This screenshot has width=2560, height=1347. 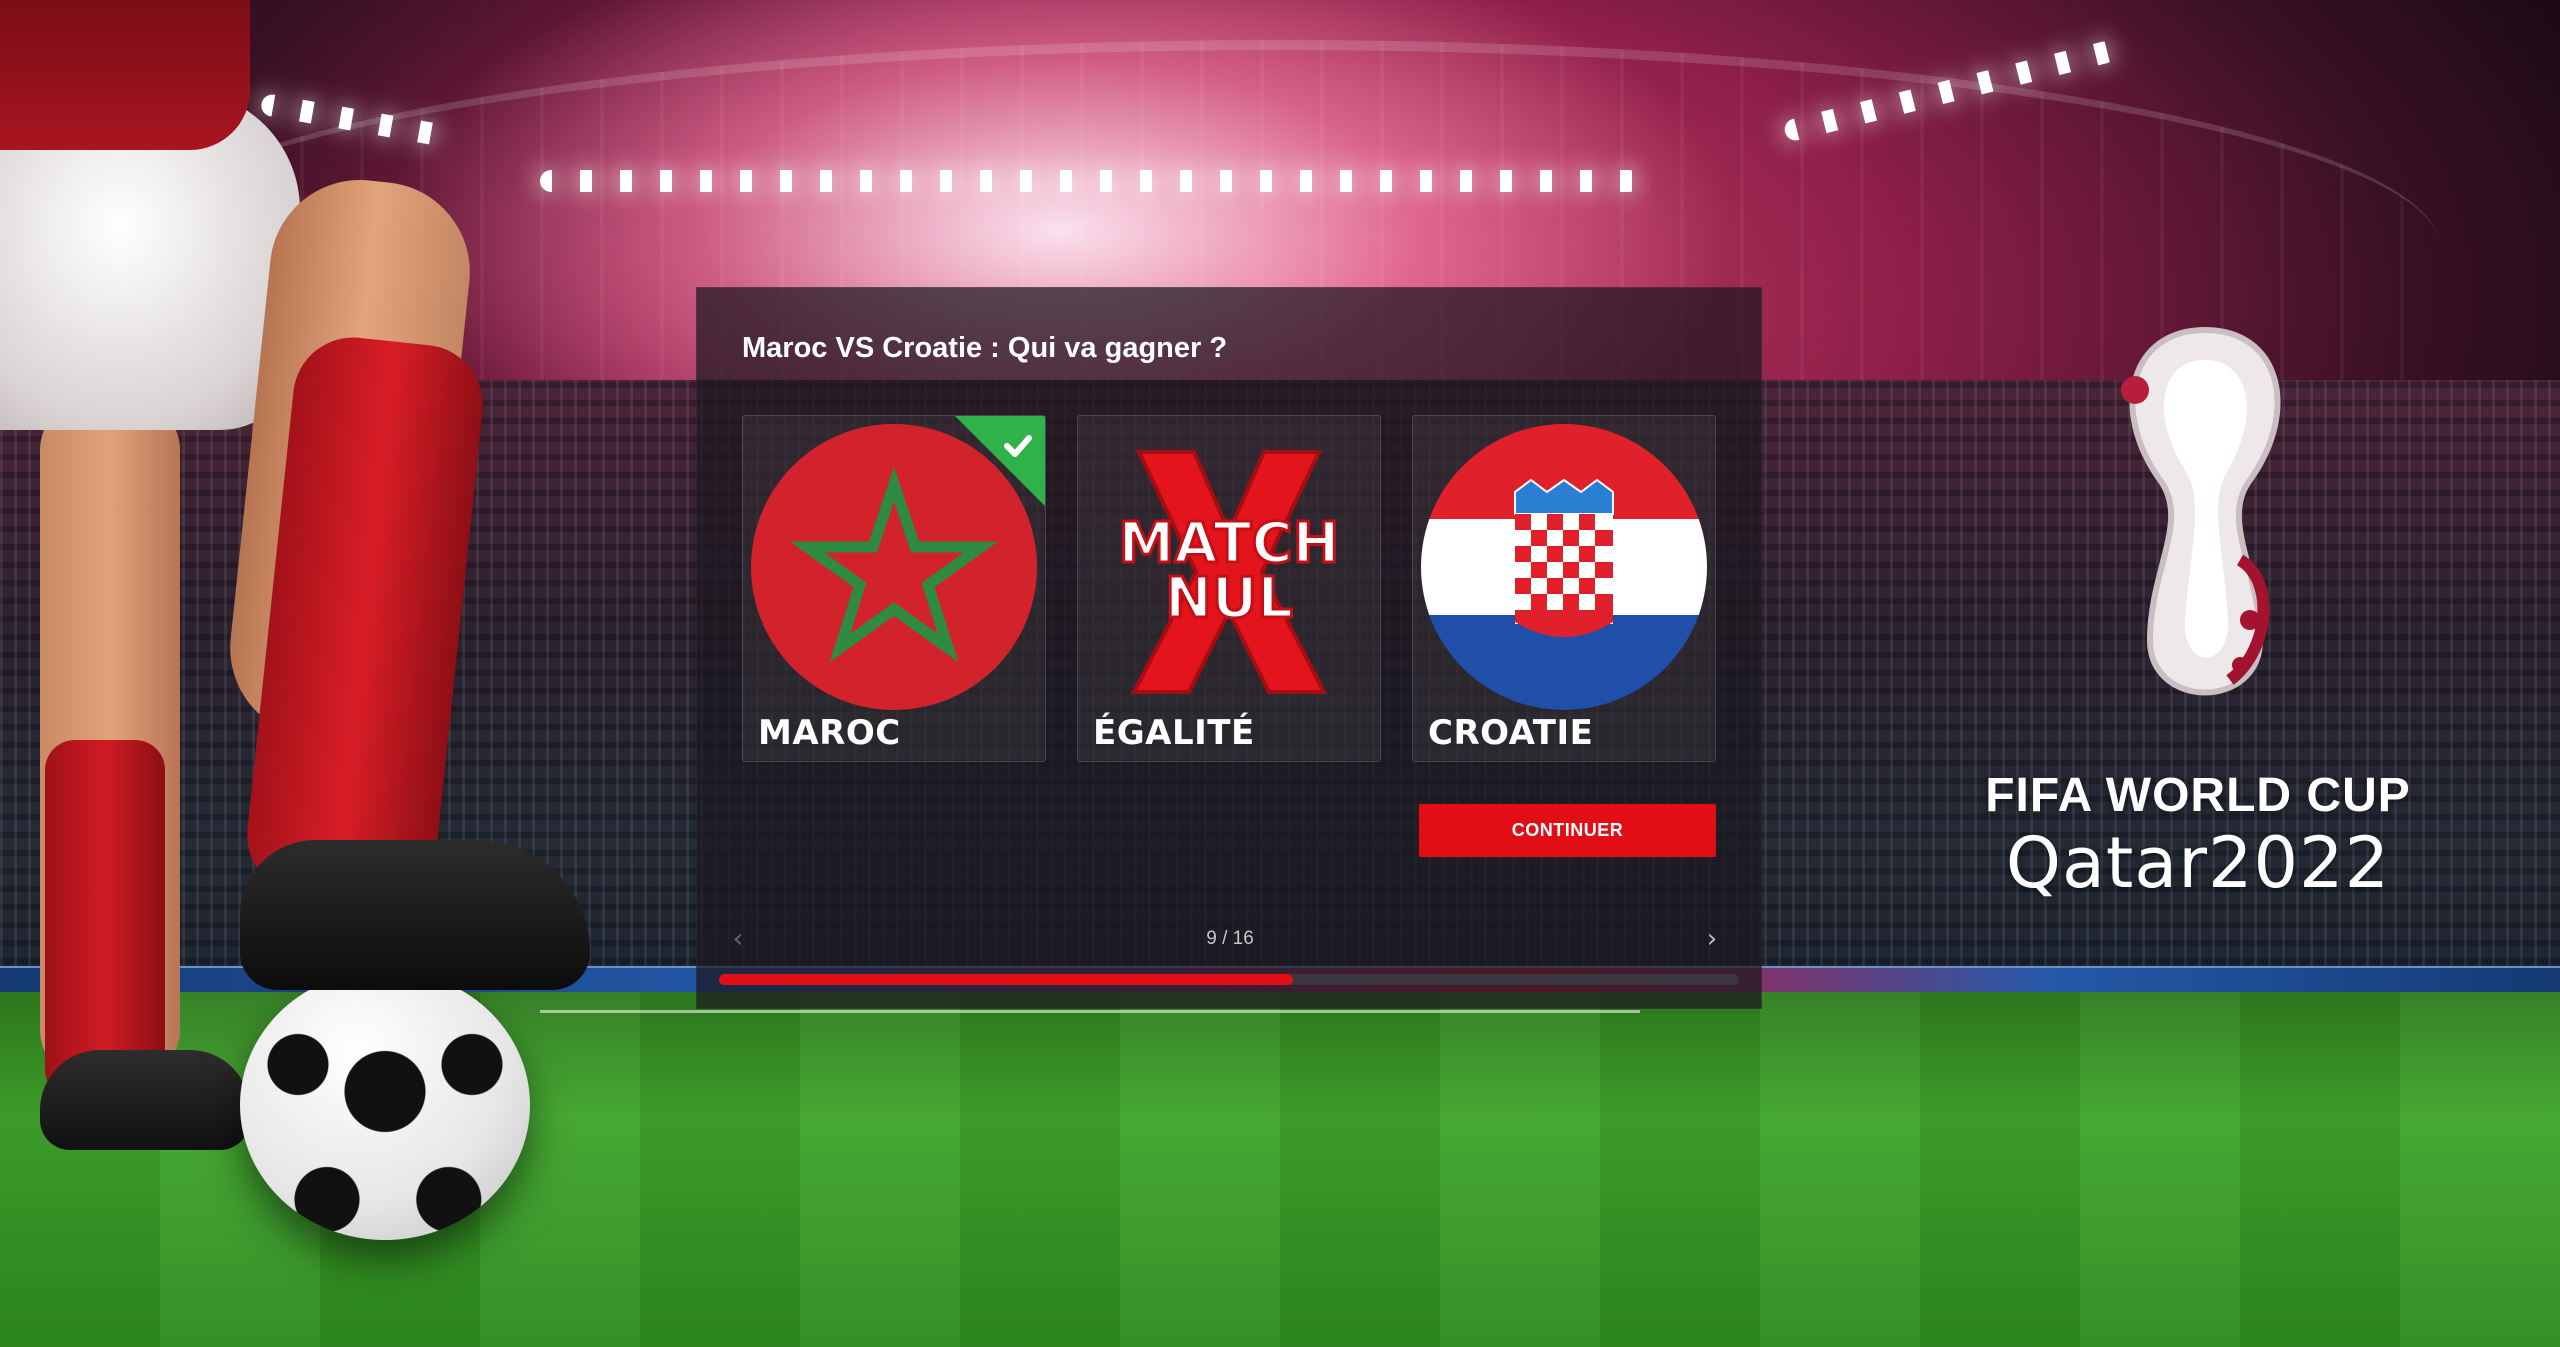 What do you see at coordinates (1564, 567) in the screenshot?
I see `croatia-flag-icon` at bounding box center [1564, 567].